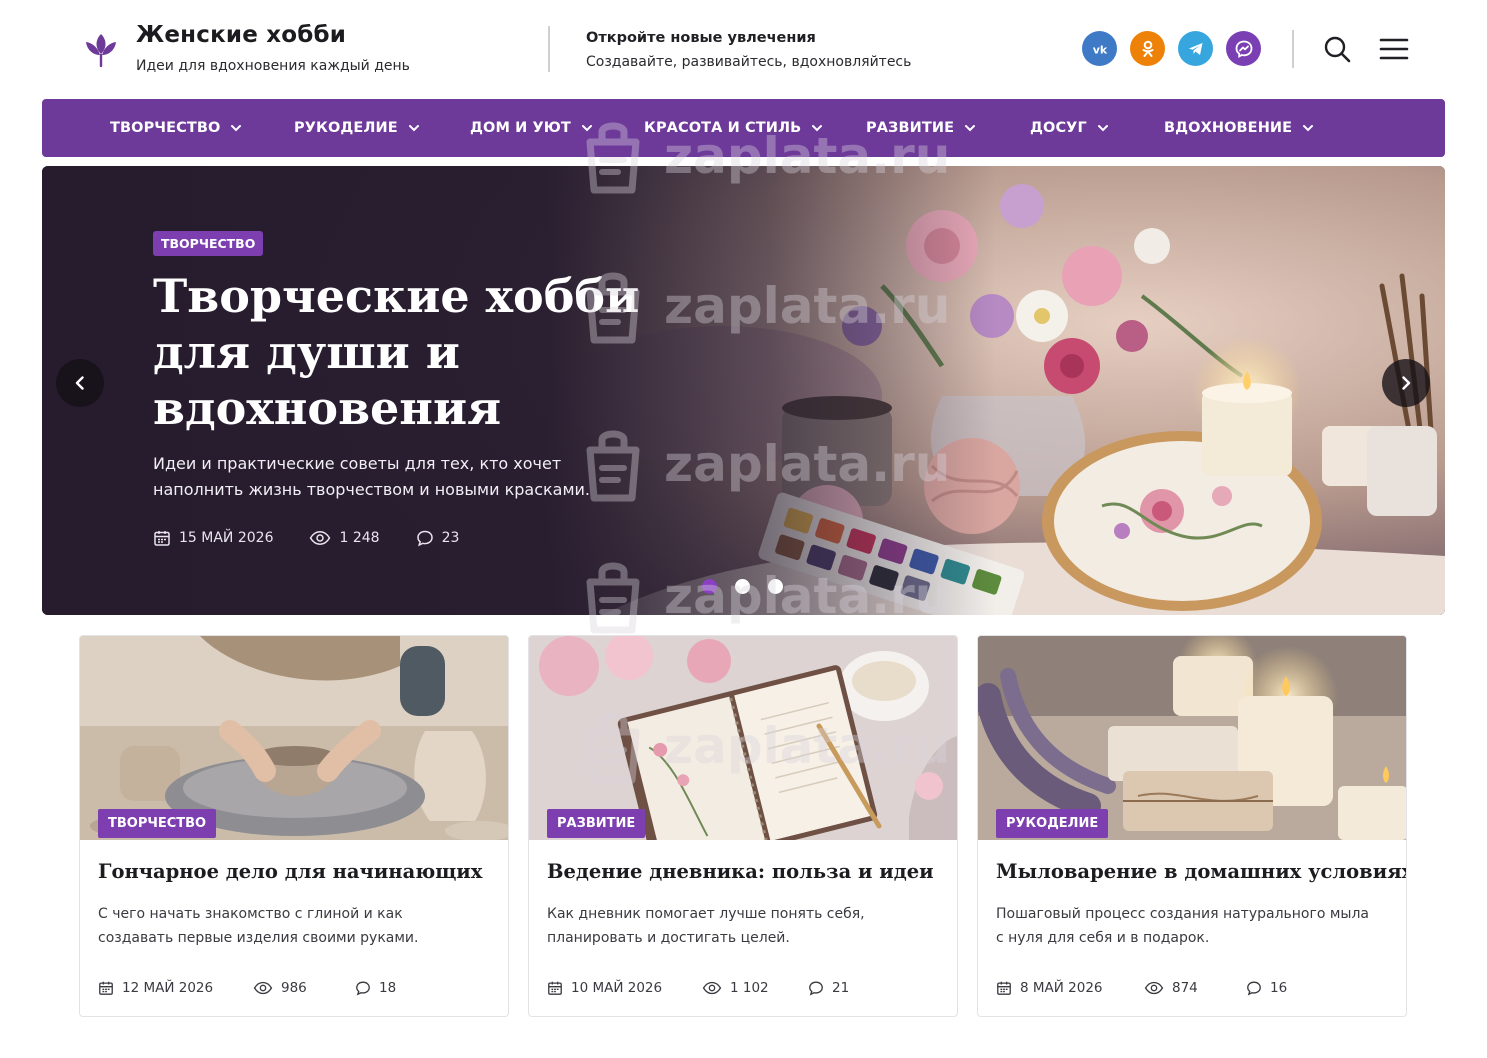 This screenshot has width=1487, height=1058. I want to click on search-icon, so click(1337, 49).